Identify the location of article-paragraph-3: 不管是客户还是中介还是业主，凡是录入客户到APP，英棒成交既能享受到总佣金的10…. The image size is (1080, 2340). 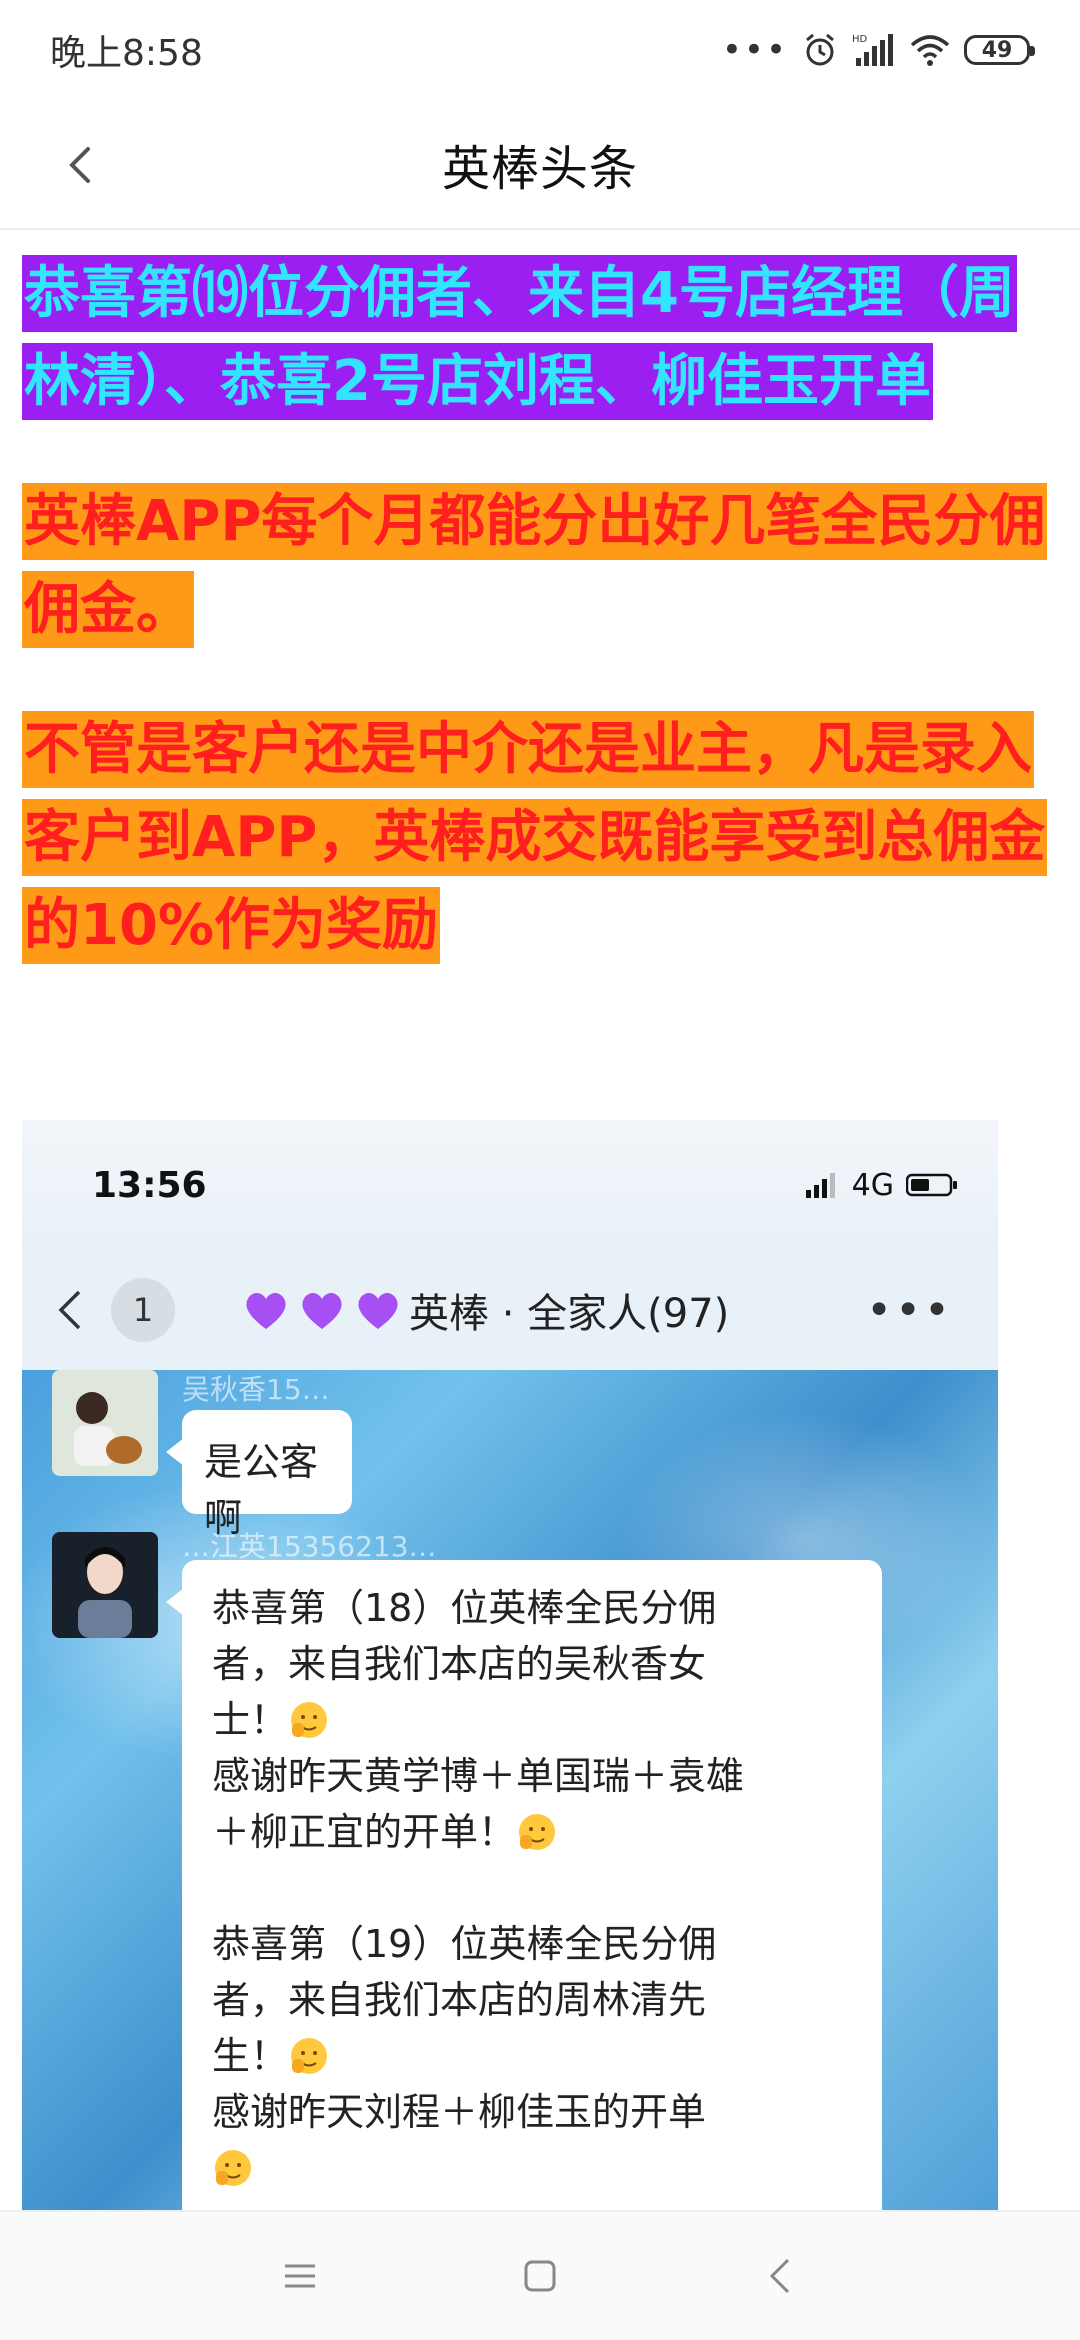
(542, 838).